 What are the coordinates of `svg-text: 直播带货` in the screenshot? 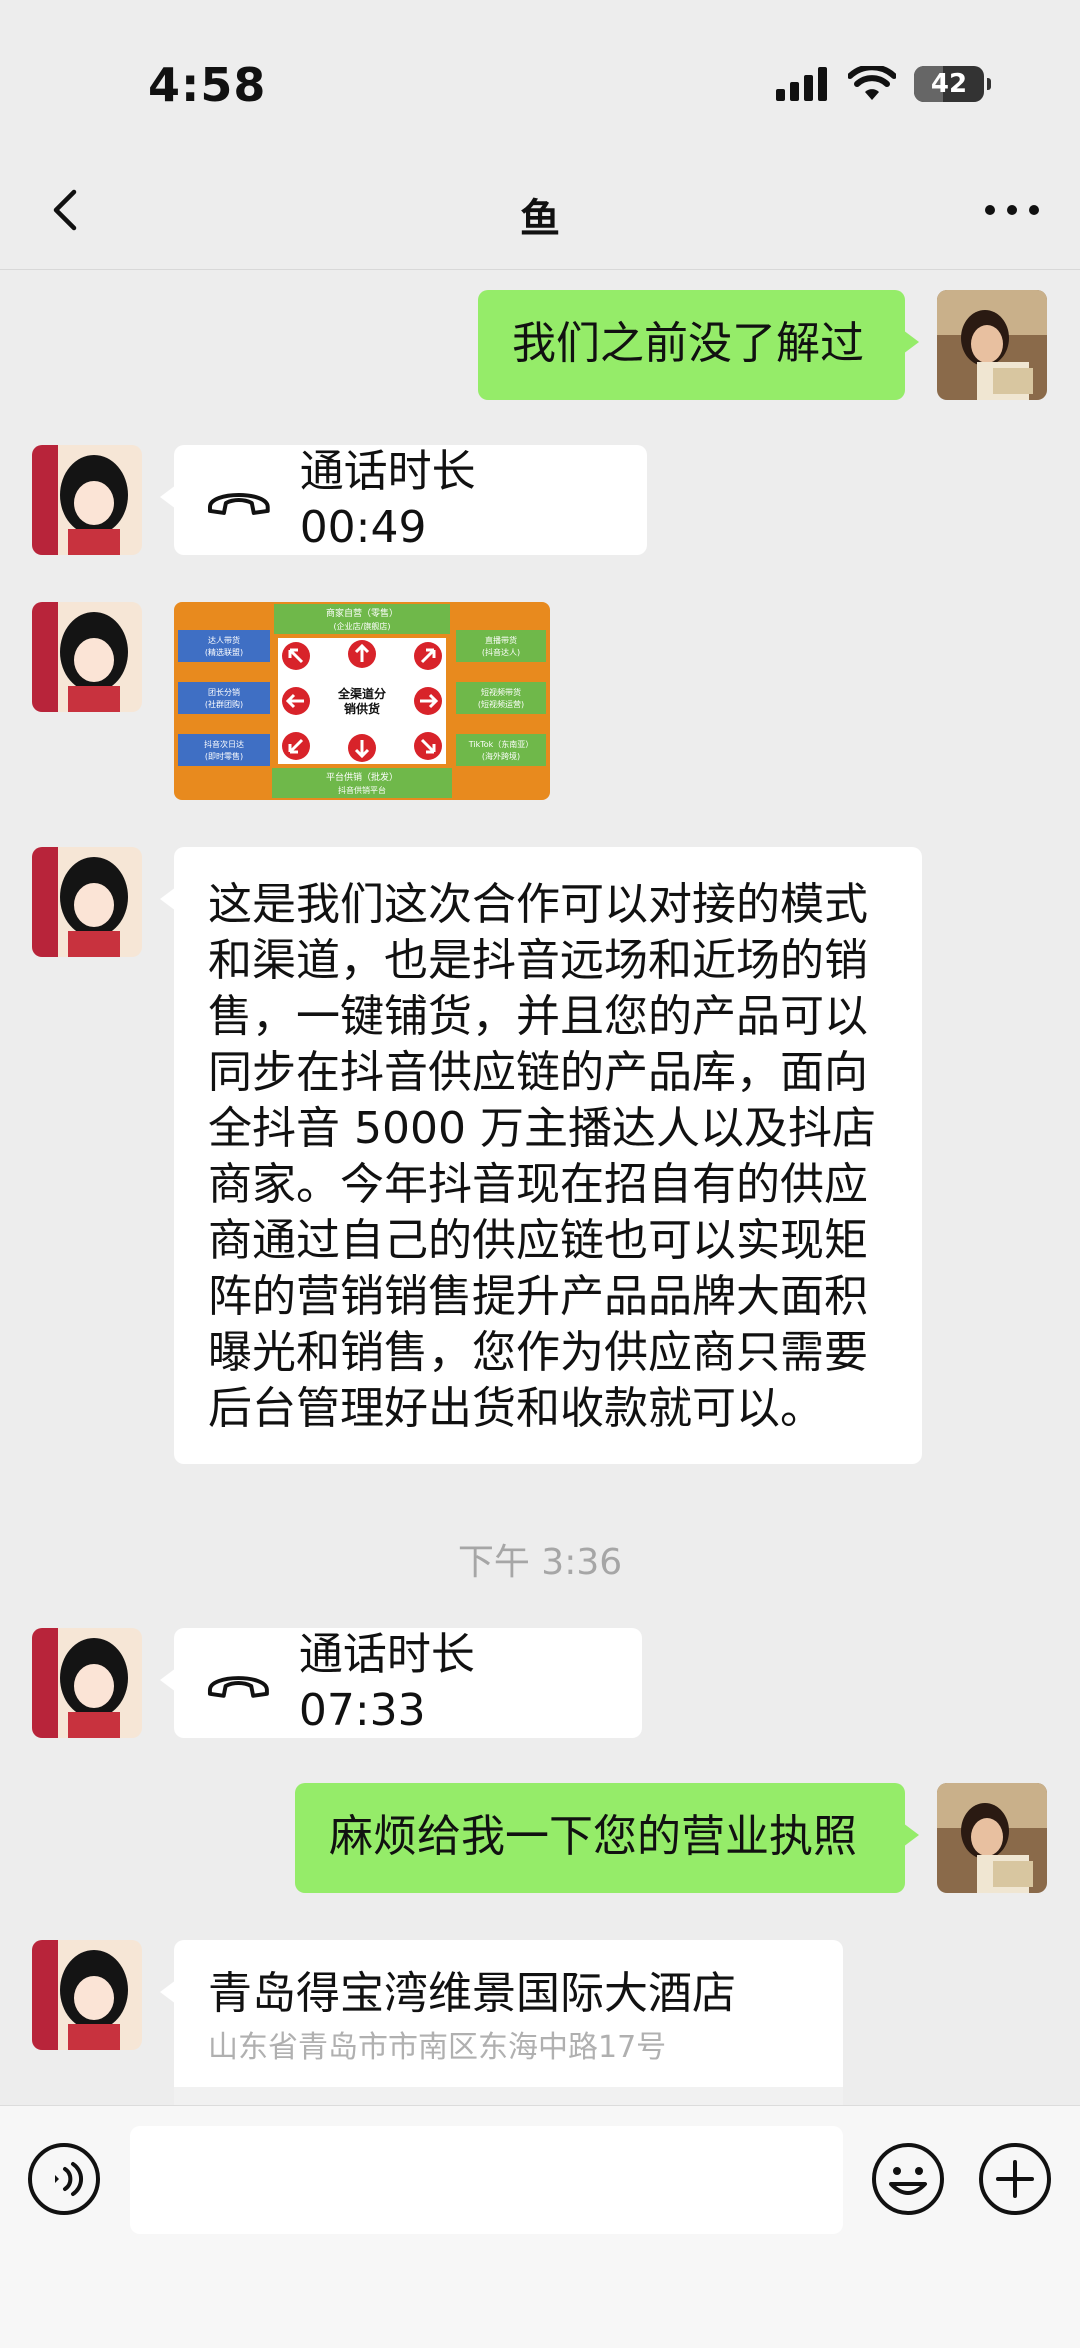 It's located at (501, 640).